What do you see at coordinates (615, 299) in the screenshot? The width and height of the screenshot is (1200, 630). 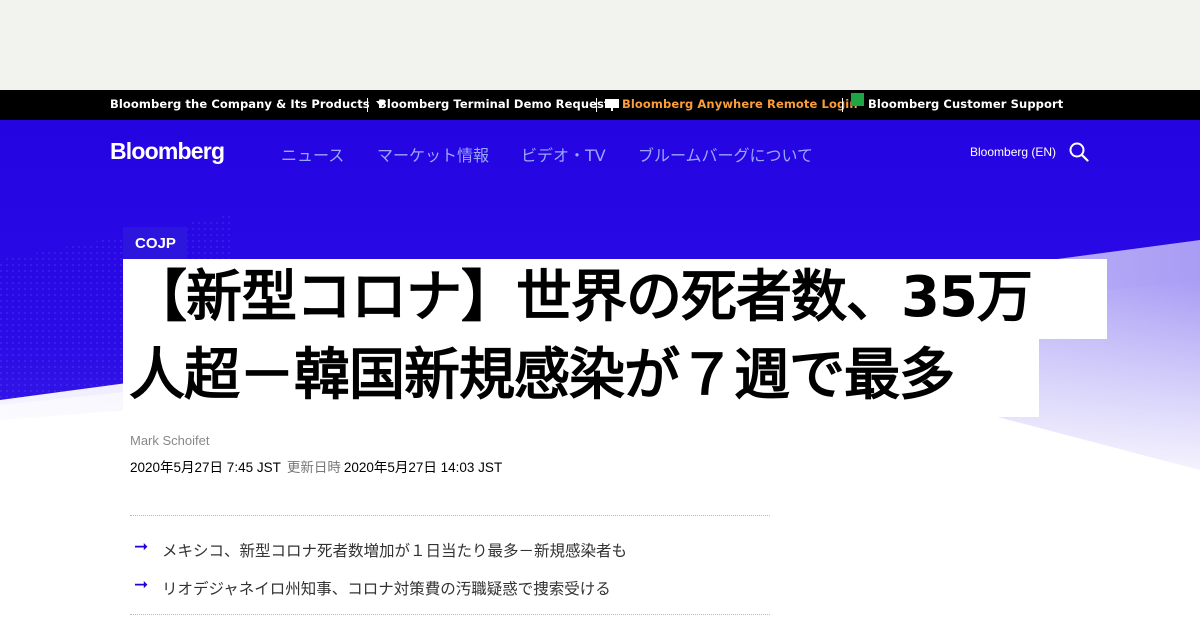 I see `headline-line-1: 【新型コロナ】世界の死者数、35万` at bounding box center [615, 299].